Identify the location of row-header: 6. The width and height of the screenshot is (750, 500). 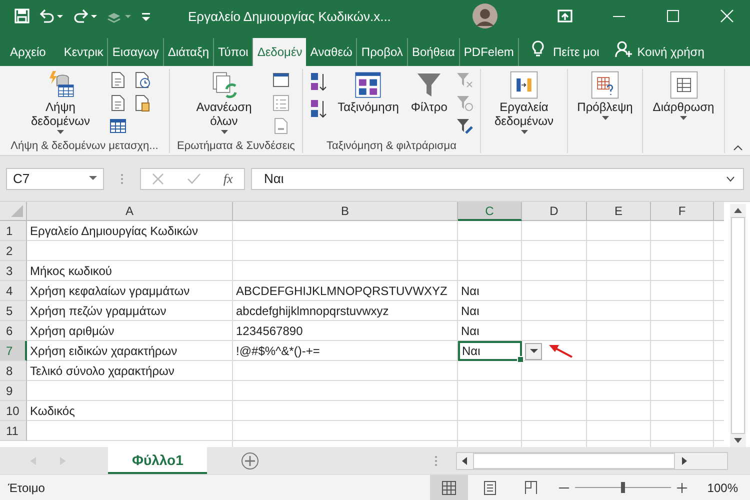
(13, 331).